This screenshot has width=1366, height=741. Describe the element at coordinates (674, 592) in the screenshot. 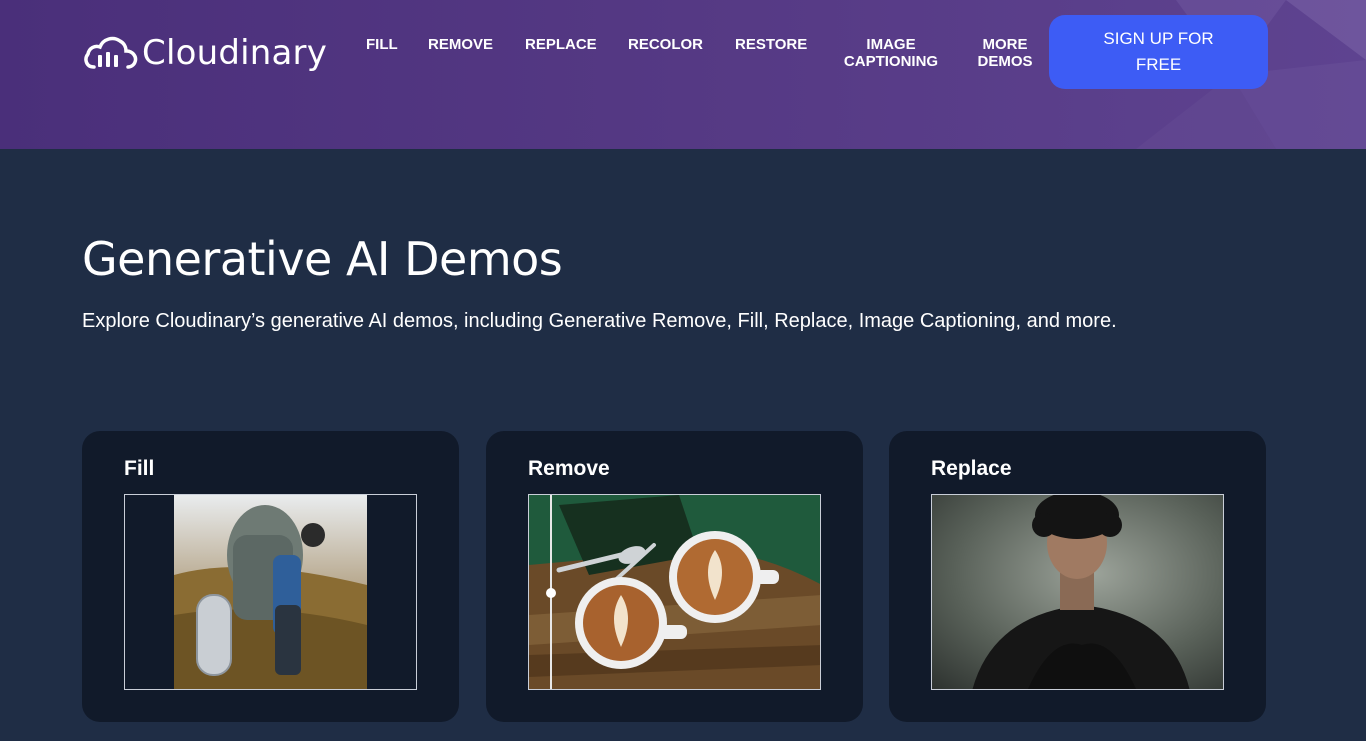

I see `remove-demo-image` at that location.